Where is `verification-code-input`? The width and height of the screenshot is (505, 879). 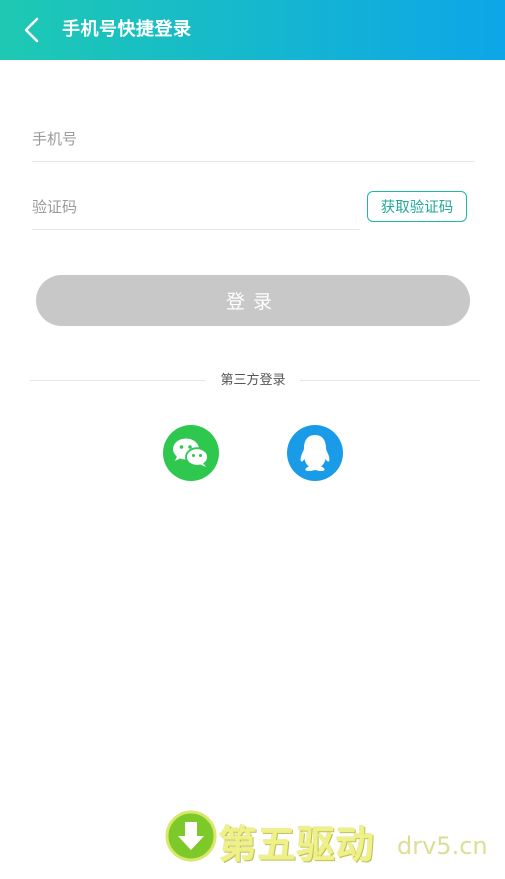 verification-code-input is located at coordinates (196, 207).